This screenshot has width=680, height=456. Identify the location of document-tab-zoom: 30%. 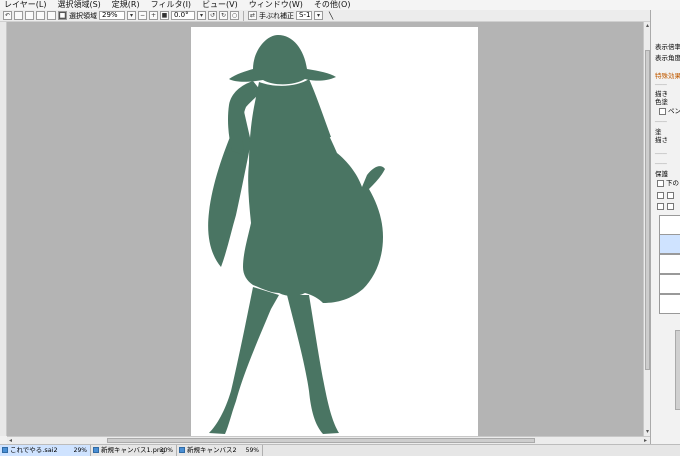
(166, 450).